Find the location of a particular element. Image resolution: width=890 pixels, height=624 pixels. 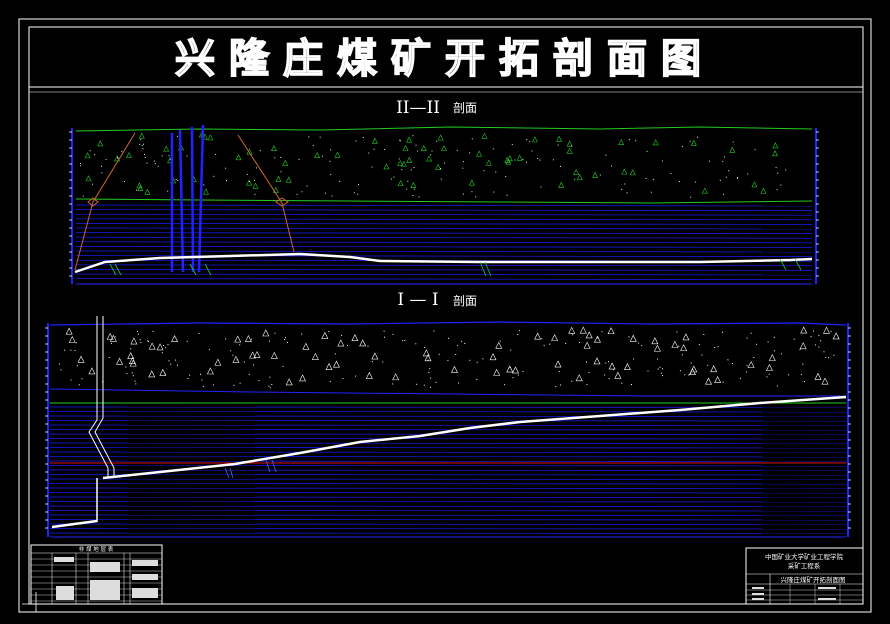

section-bottom-label: I — I is located at coordinates (417, 300).